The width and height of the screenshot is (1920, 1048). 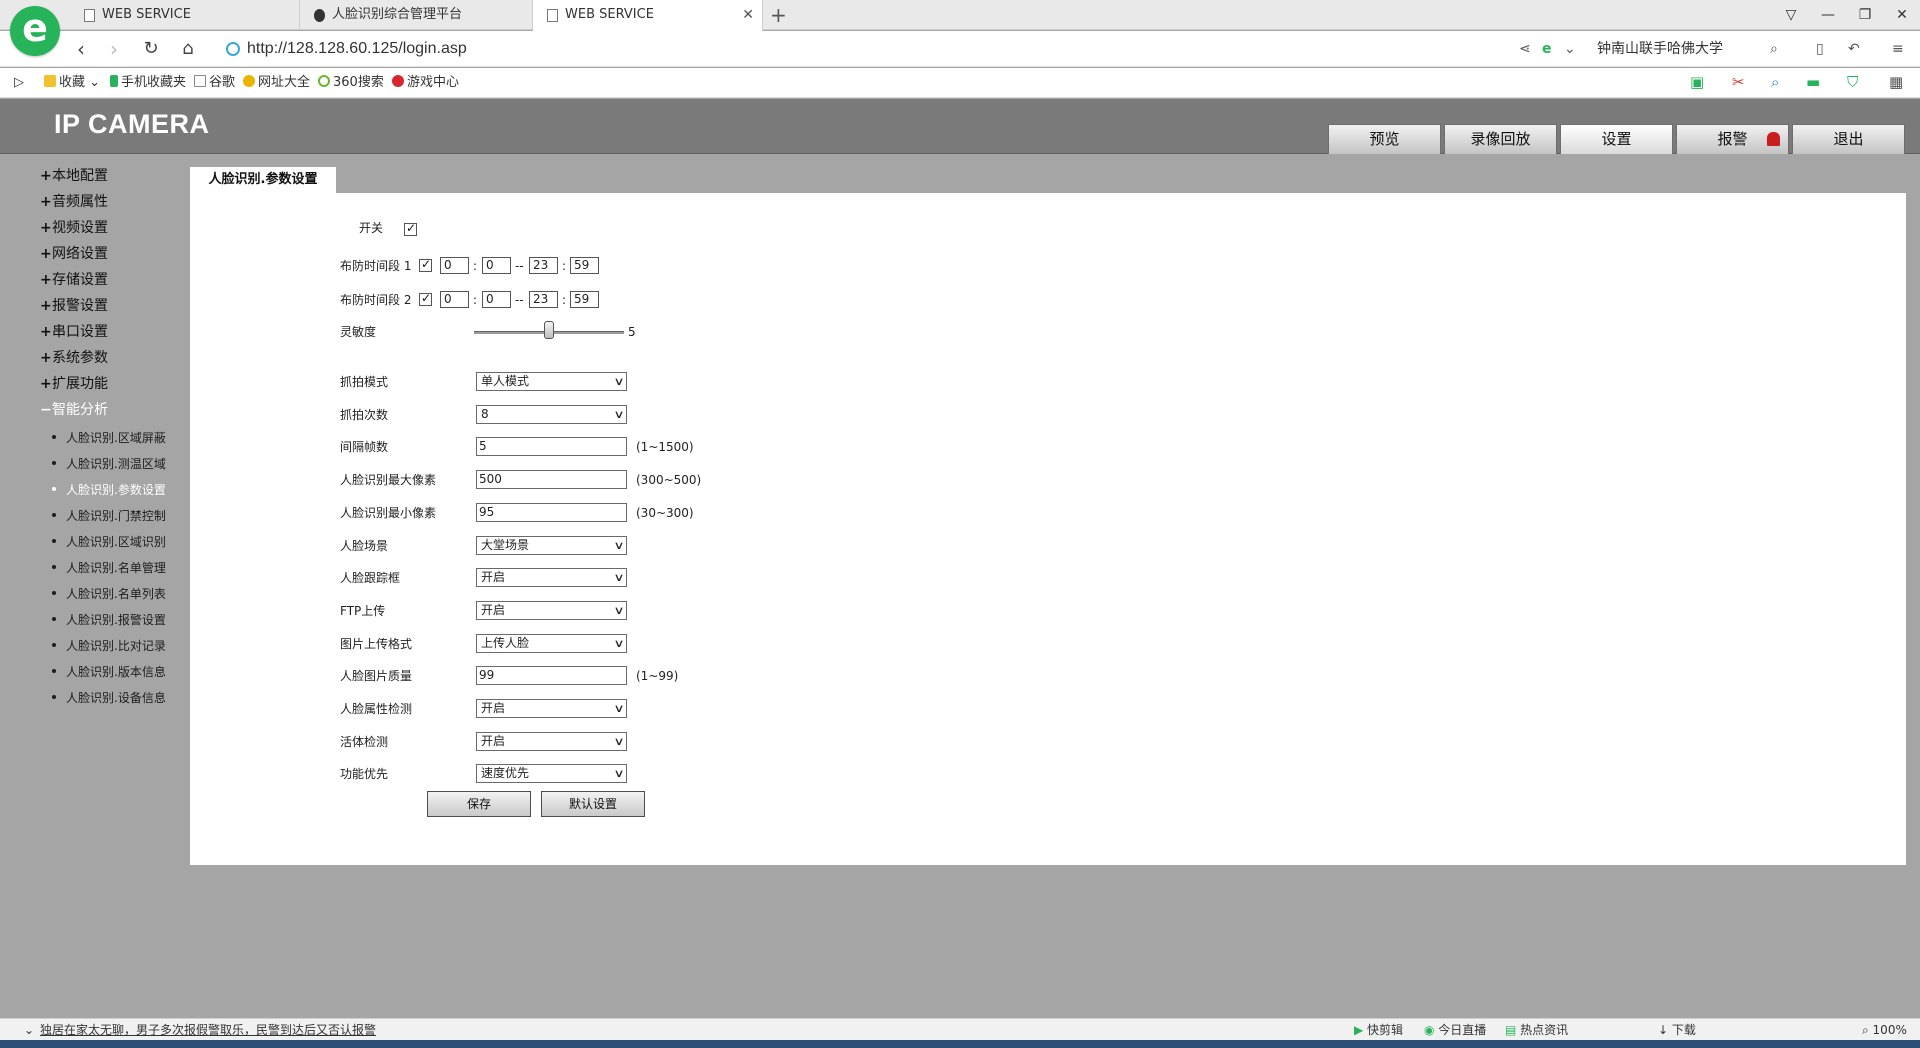 What do you see at coordinates (584, 265) in the screenshot?
I see `period1-end-minute: 59` at bounding box center [584, 265].